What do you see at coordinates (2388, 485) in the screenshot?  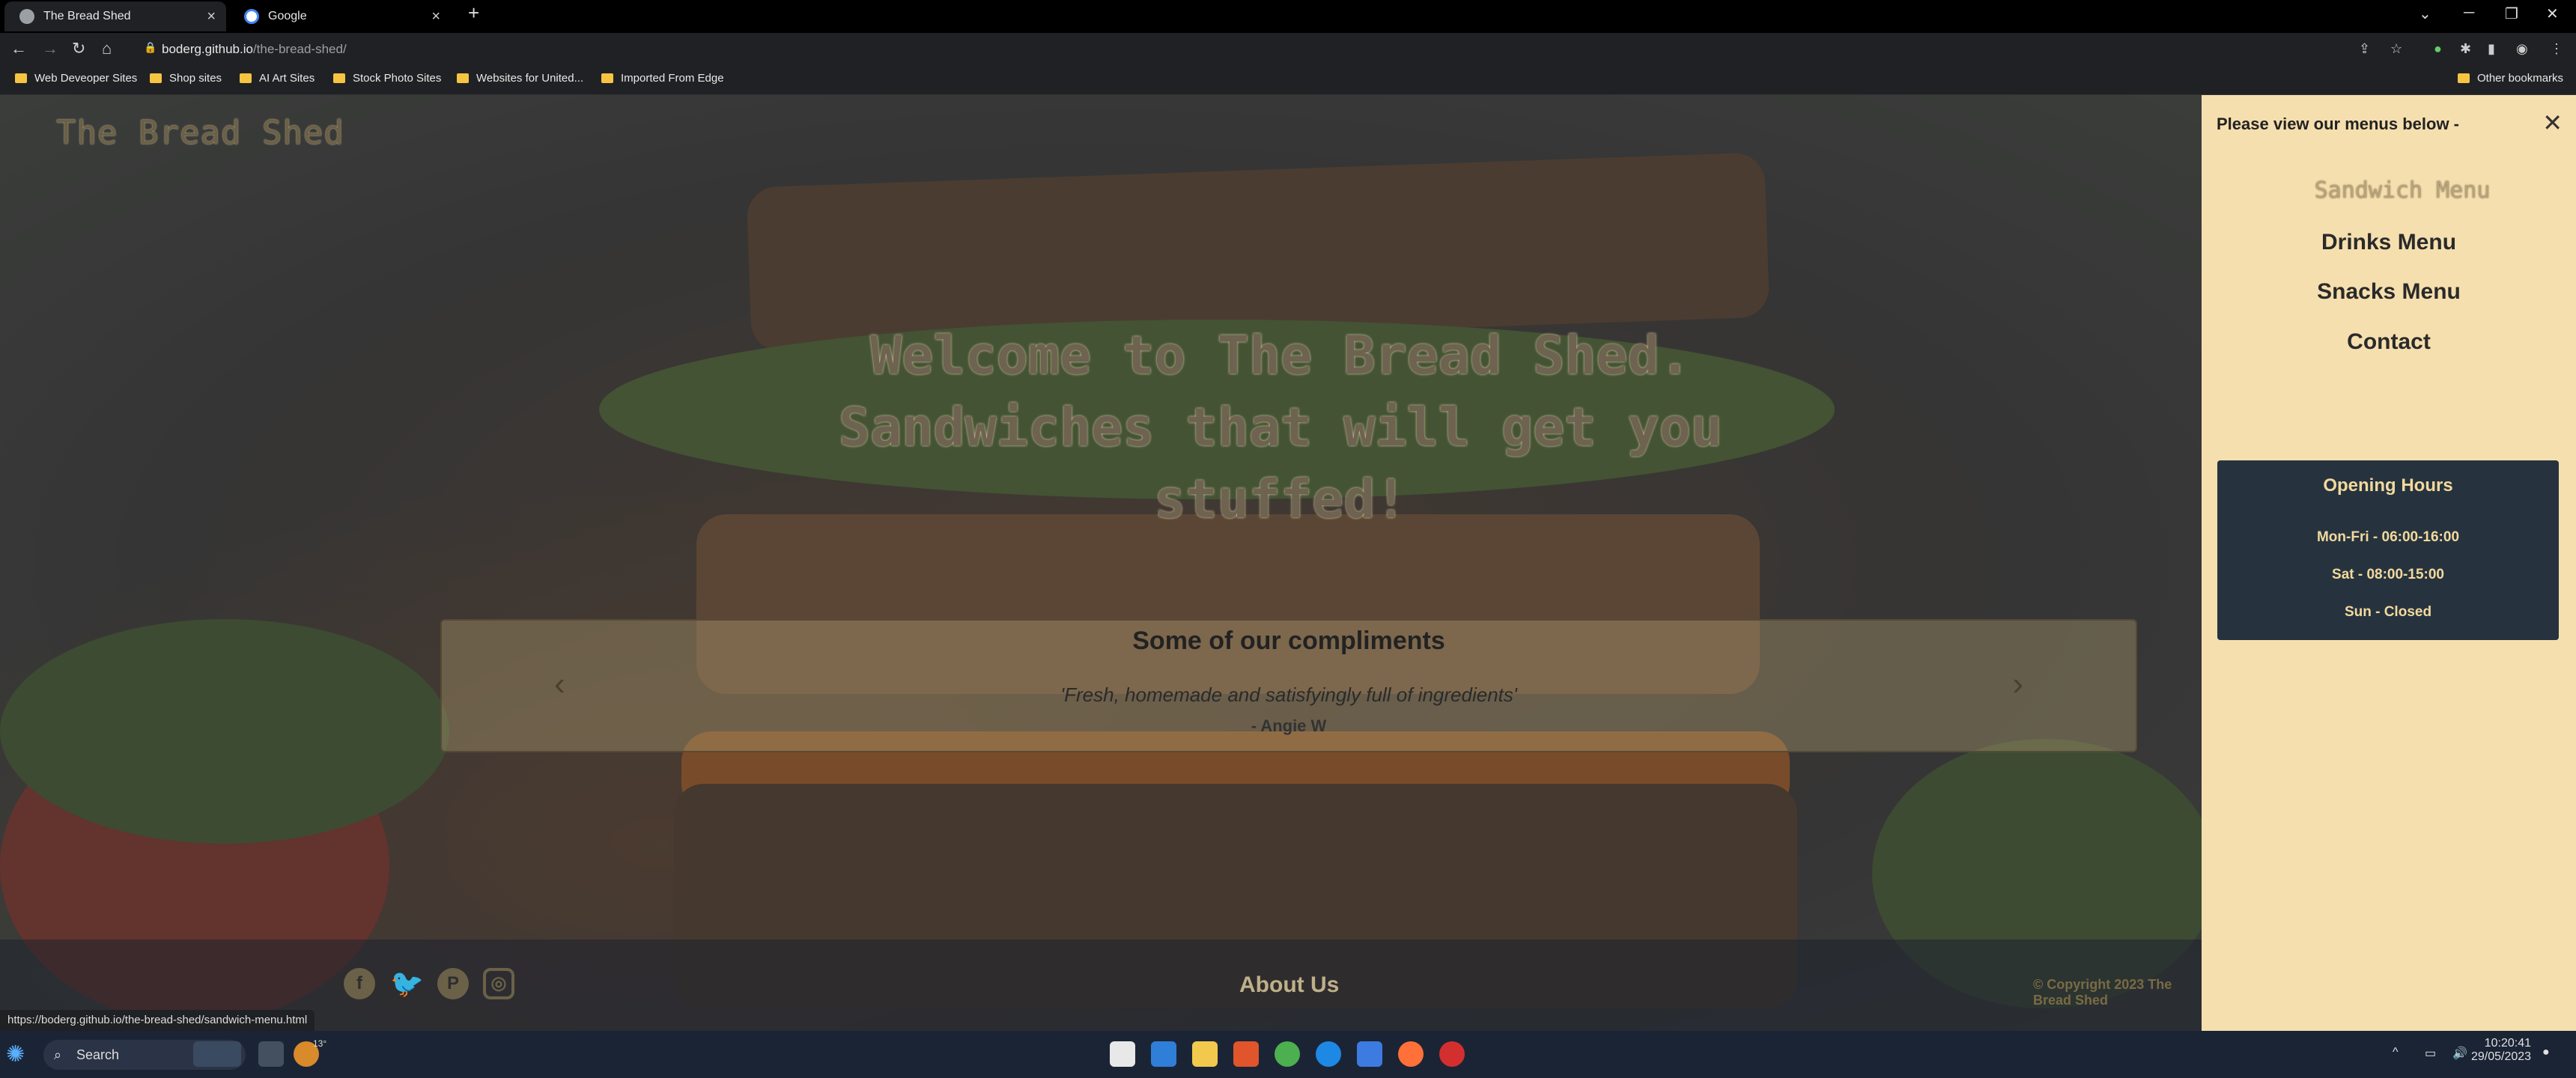 I see `opening-hours-title: Opening Hours` at bounding box center [2388, 485].